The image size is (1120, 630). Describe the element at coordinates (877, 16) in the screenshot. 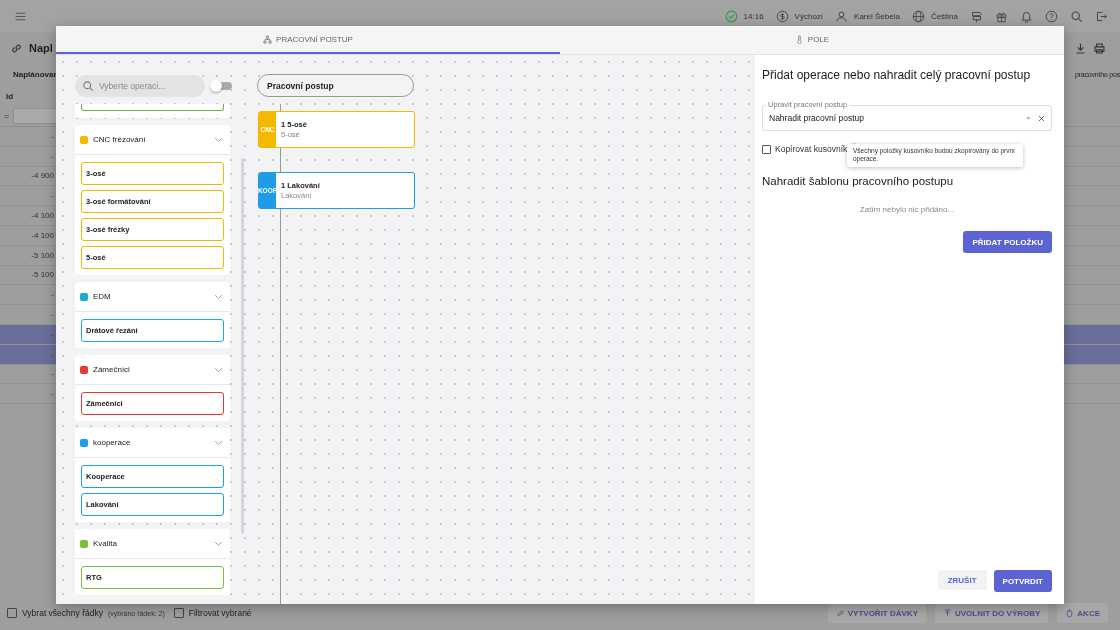

I see `user-name: Karel Šebela` at that location.